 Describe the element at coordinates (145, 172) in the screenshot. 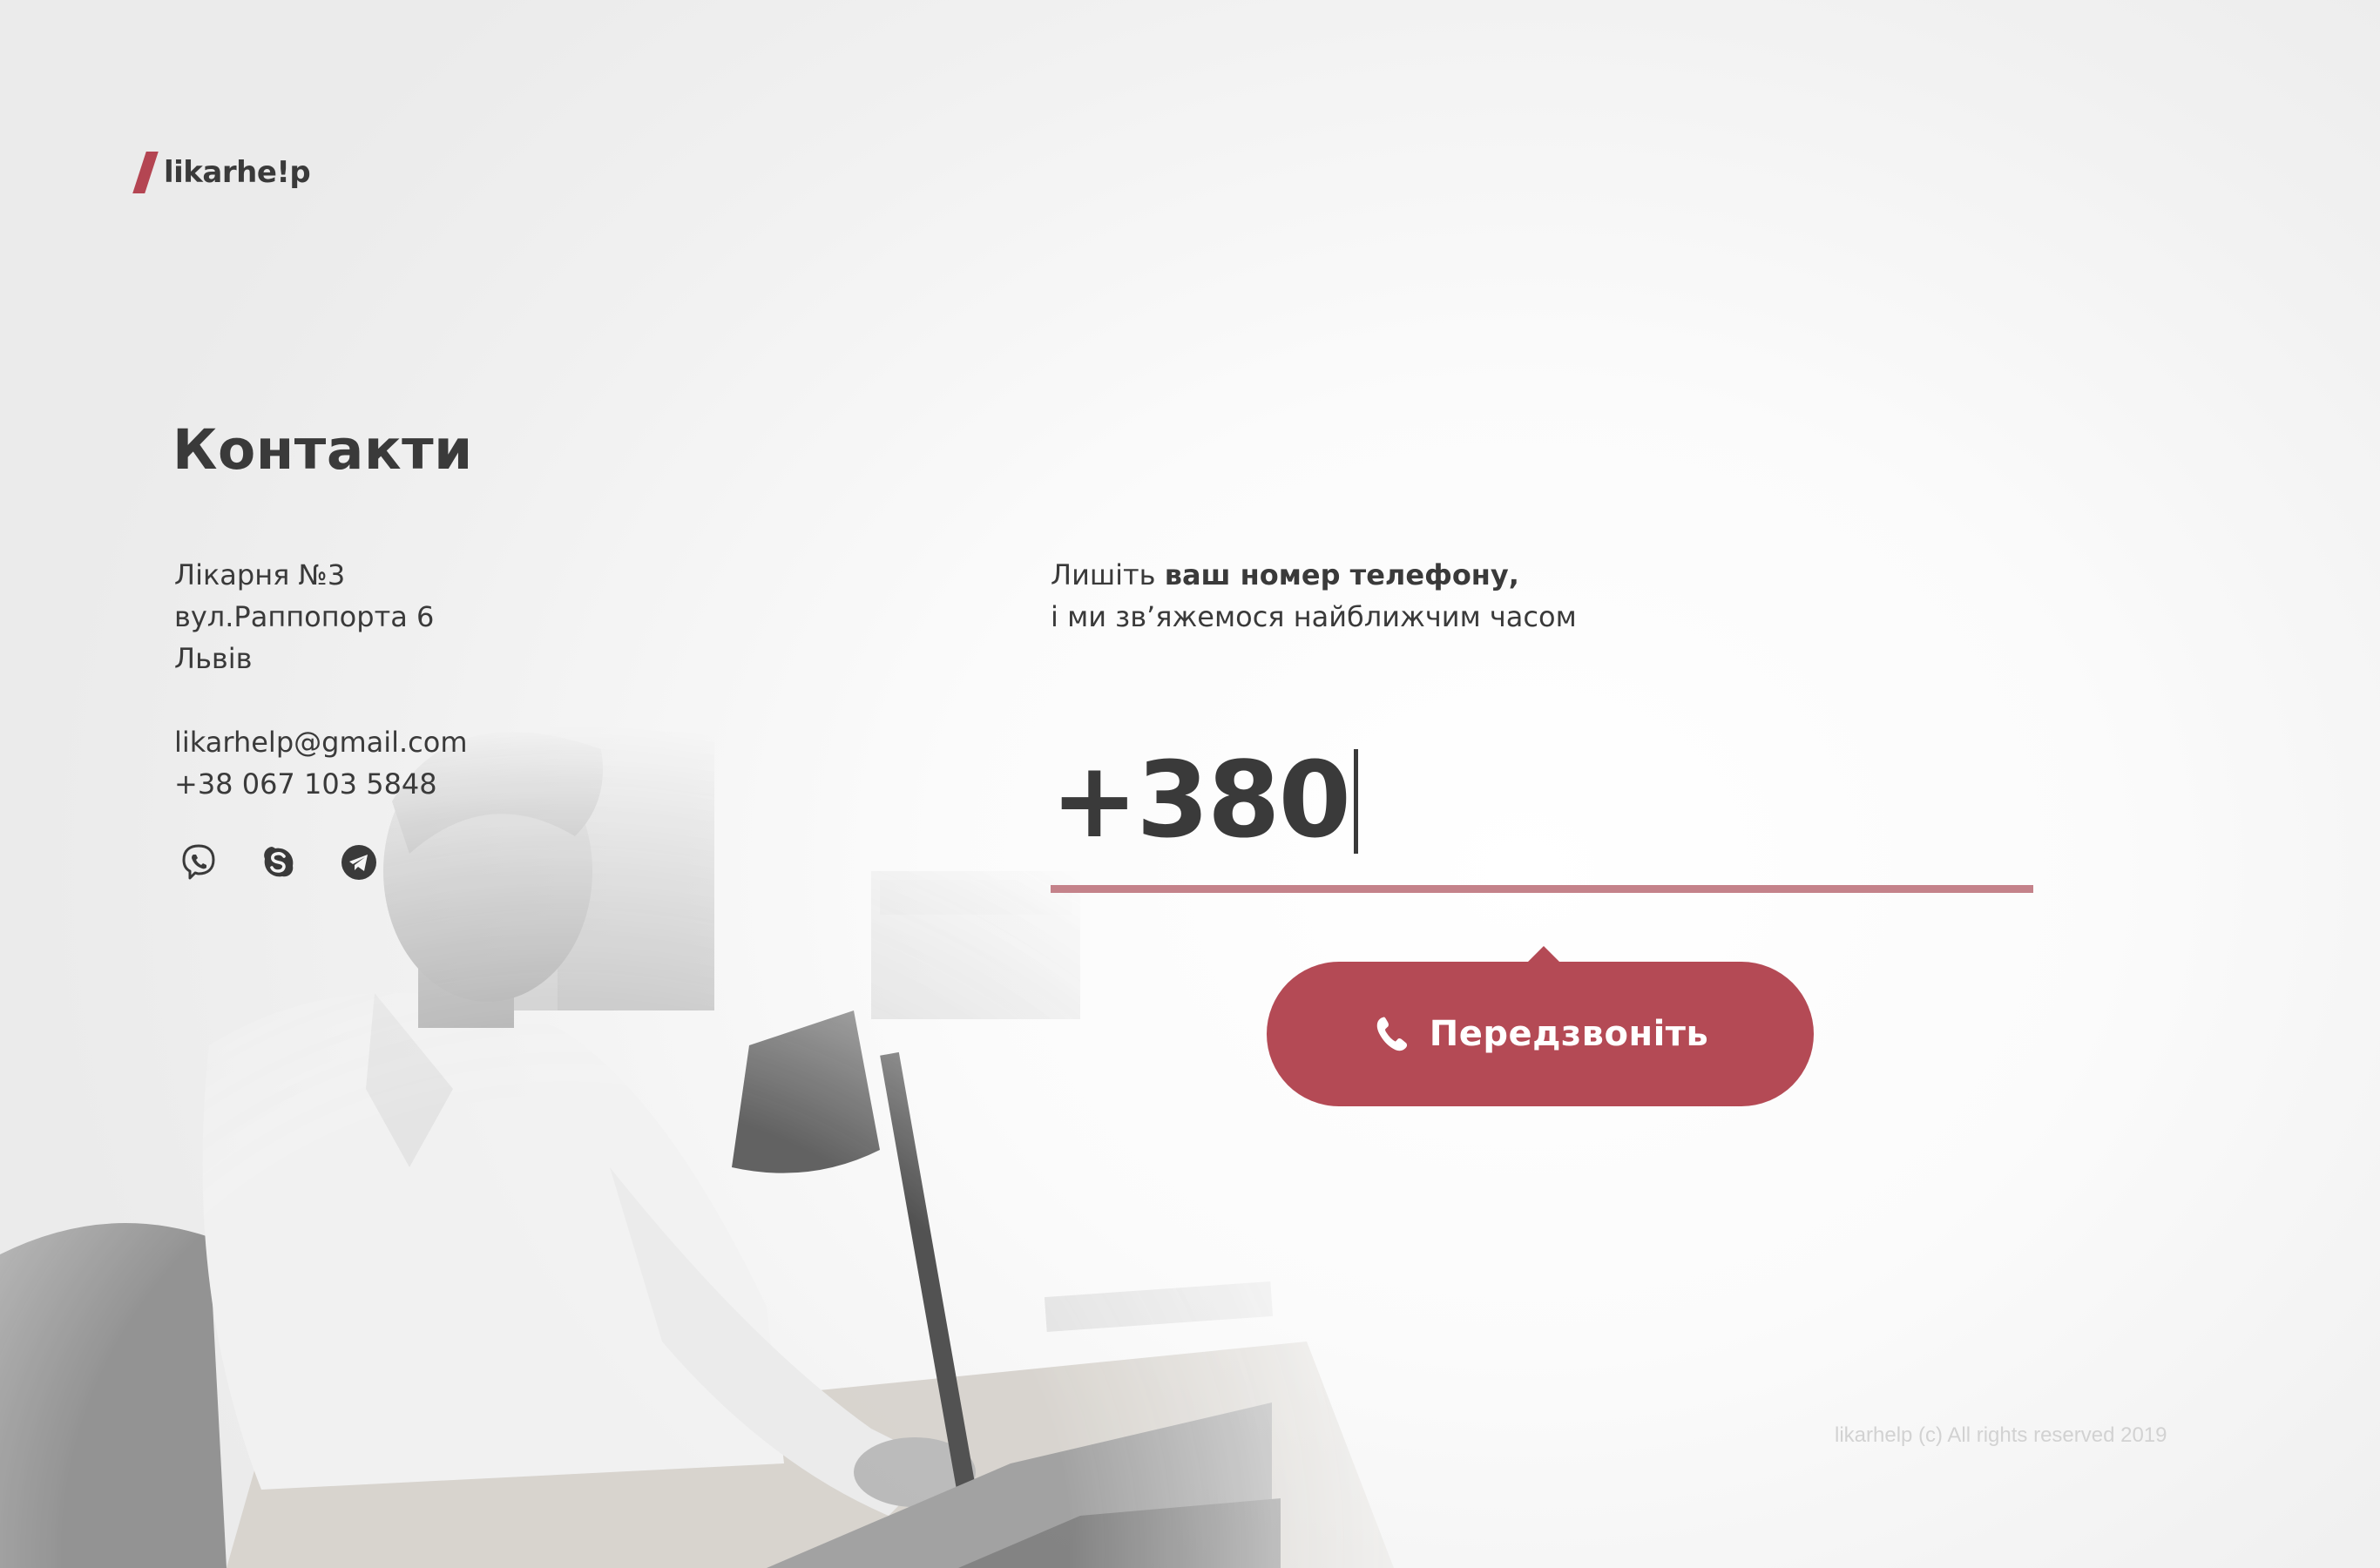

I see `logo-mark-icon` at that location.